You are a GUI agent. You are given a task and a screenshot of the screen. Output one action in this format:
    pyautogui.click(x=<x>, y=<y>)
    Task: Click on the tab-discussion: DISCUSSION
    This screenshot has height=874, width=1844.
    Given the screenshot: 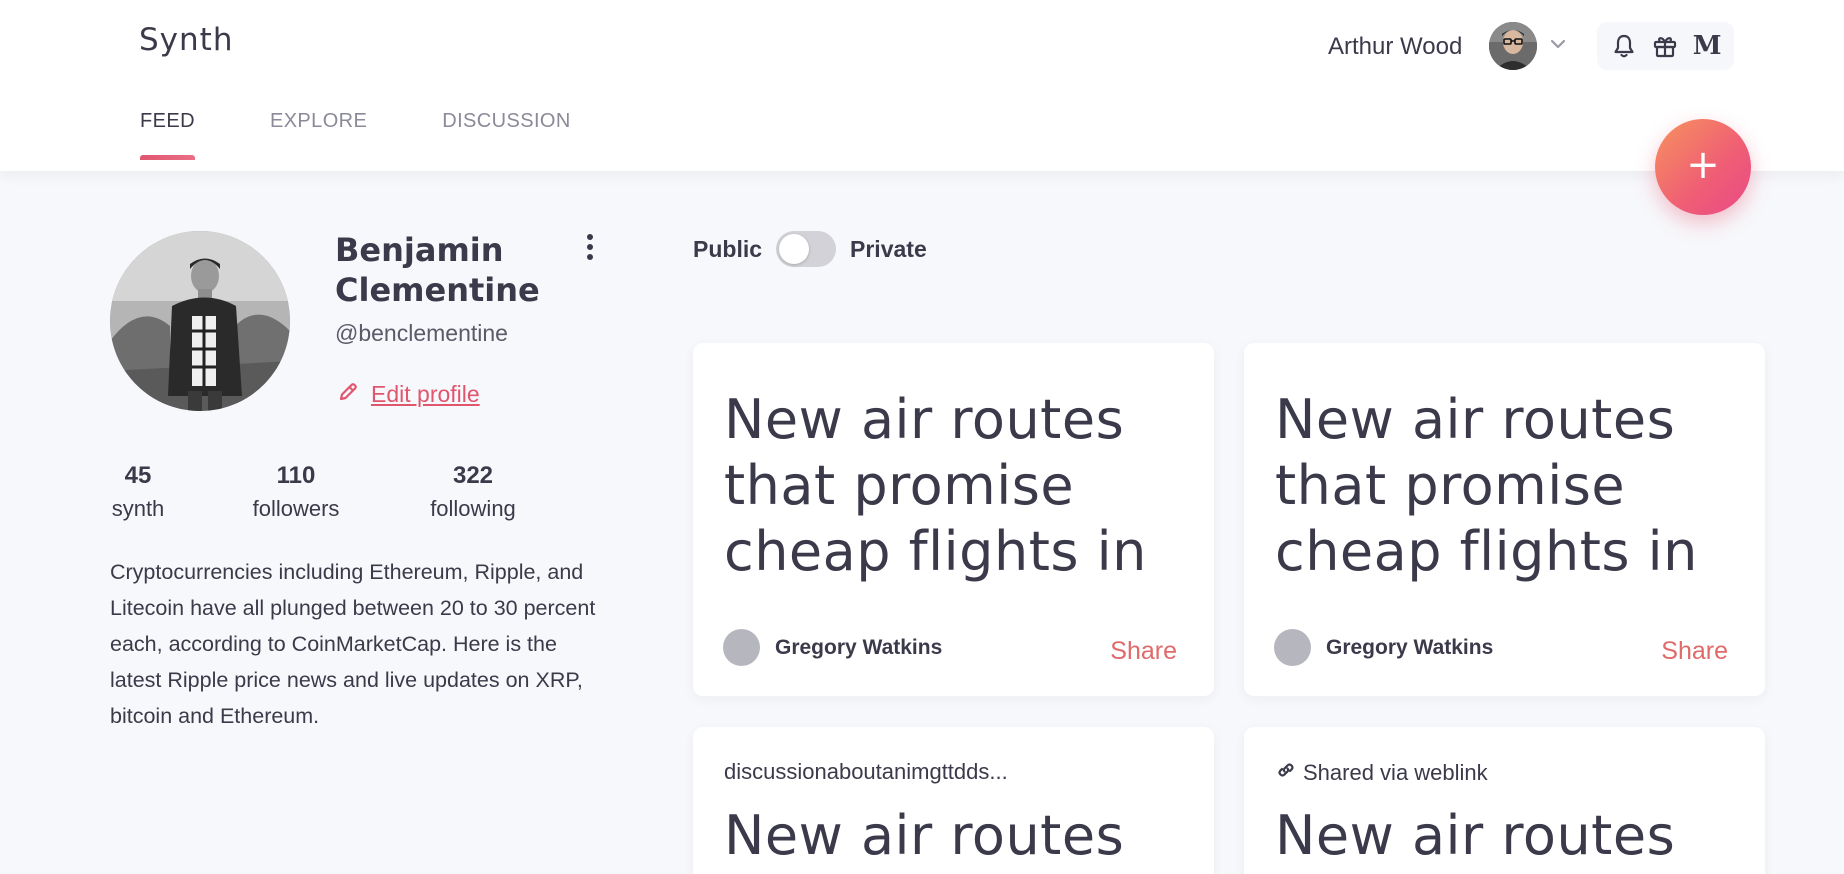 What is the action you would take?
    pyautogui.click(x=506, y=135)
    